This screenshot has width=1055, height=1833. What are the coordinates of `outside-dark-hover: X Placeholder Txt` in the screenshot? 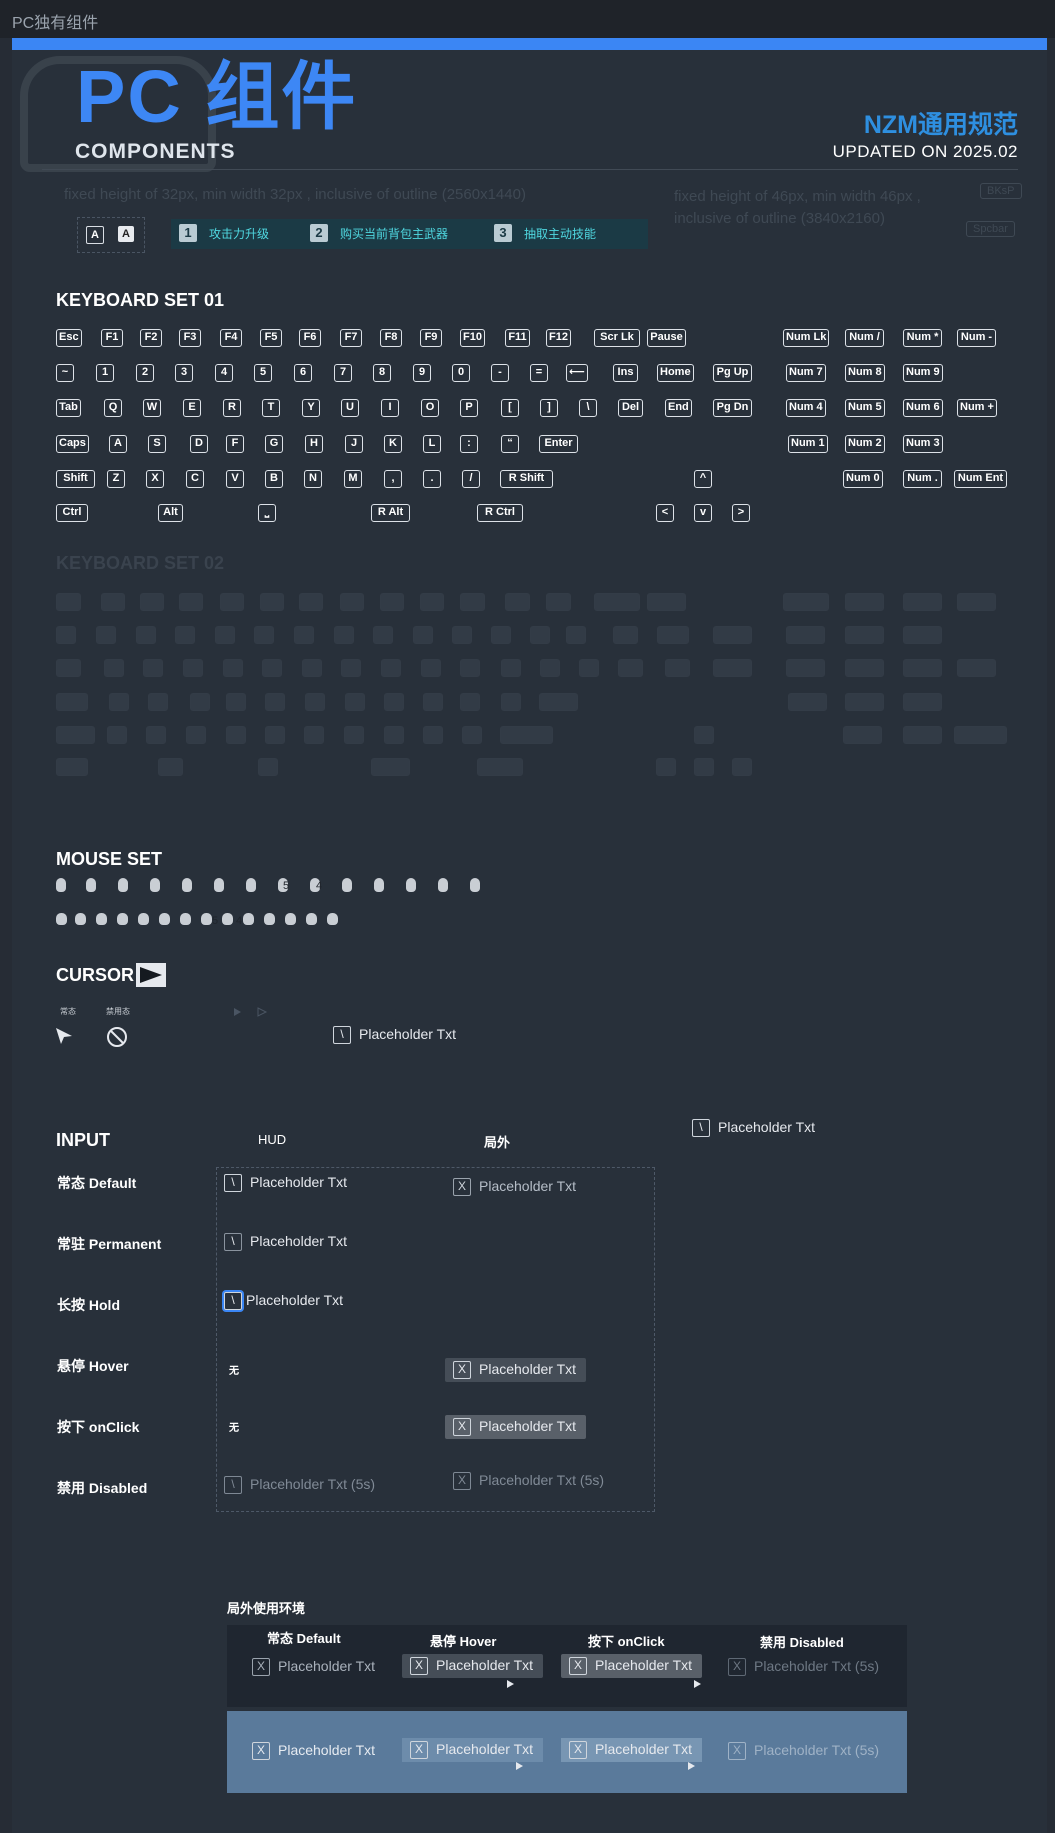 It's located at (473, 1666).